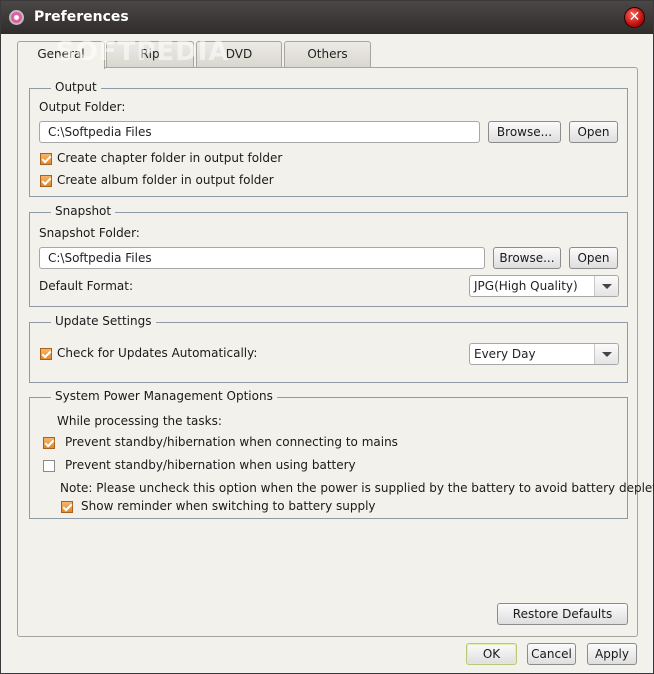 The image size is (654, 674). What do you see at coordinates (544, 354) in the screenshot?
I see `update-frequency-select: Every Day` at bounding box center [544, 354].